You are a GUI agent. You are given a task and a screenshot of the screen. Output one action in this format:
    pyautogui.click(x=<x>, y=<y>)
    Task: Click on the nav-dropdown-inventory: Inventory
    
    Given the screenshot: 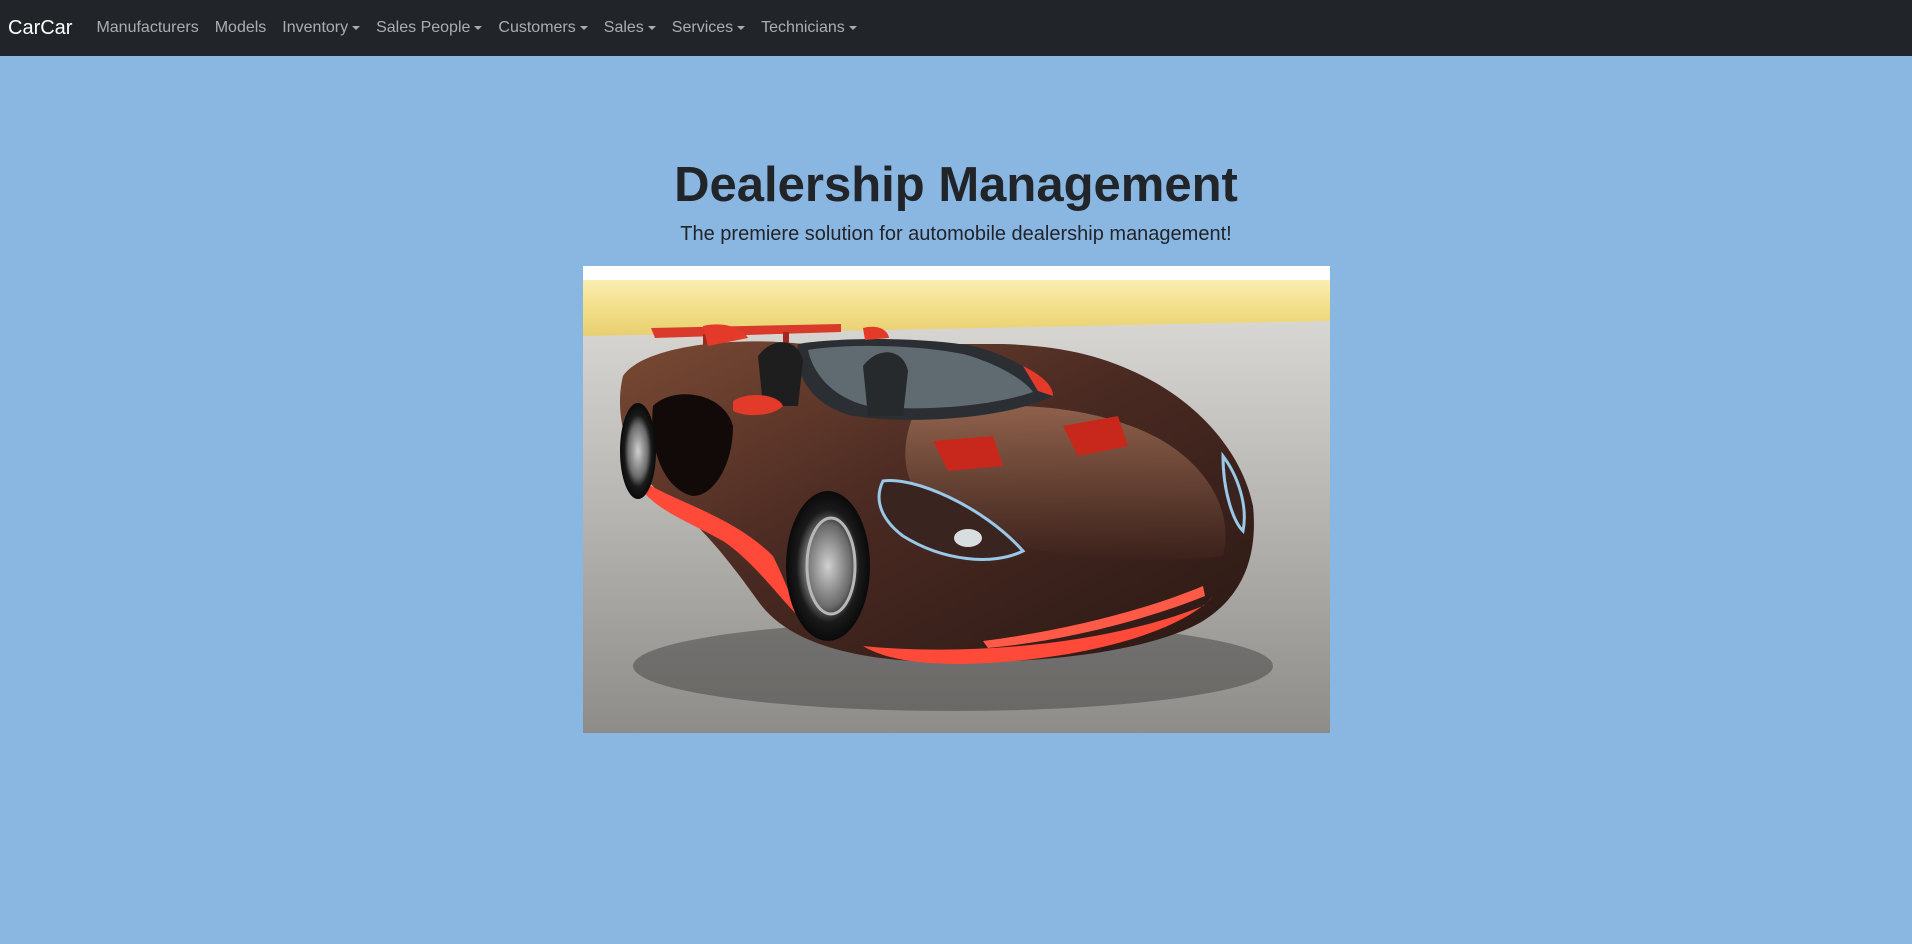 What is the action you would take?
    pyautogui.click(x=321, y=28)
    